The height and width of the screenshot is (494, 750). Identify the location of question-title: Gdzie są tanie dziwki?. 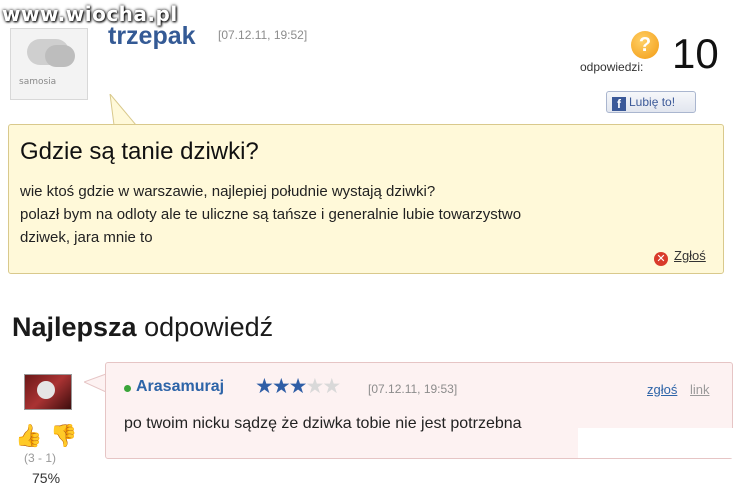
(139, 151).